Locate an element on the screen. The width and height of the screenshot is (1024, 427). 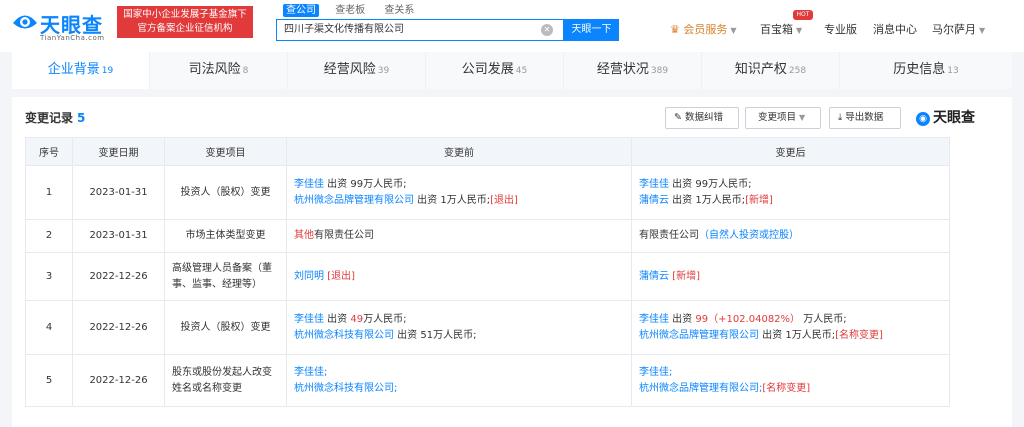
export-data-button: ⤓ 导出数据 is located at coordinates (865, 118).